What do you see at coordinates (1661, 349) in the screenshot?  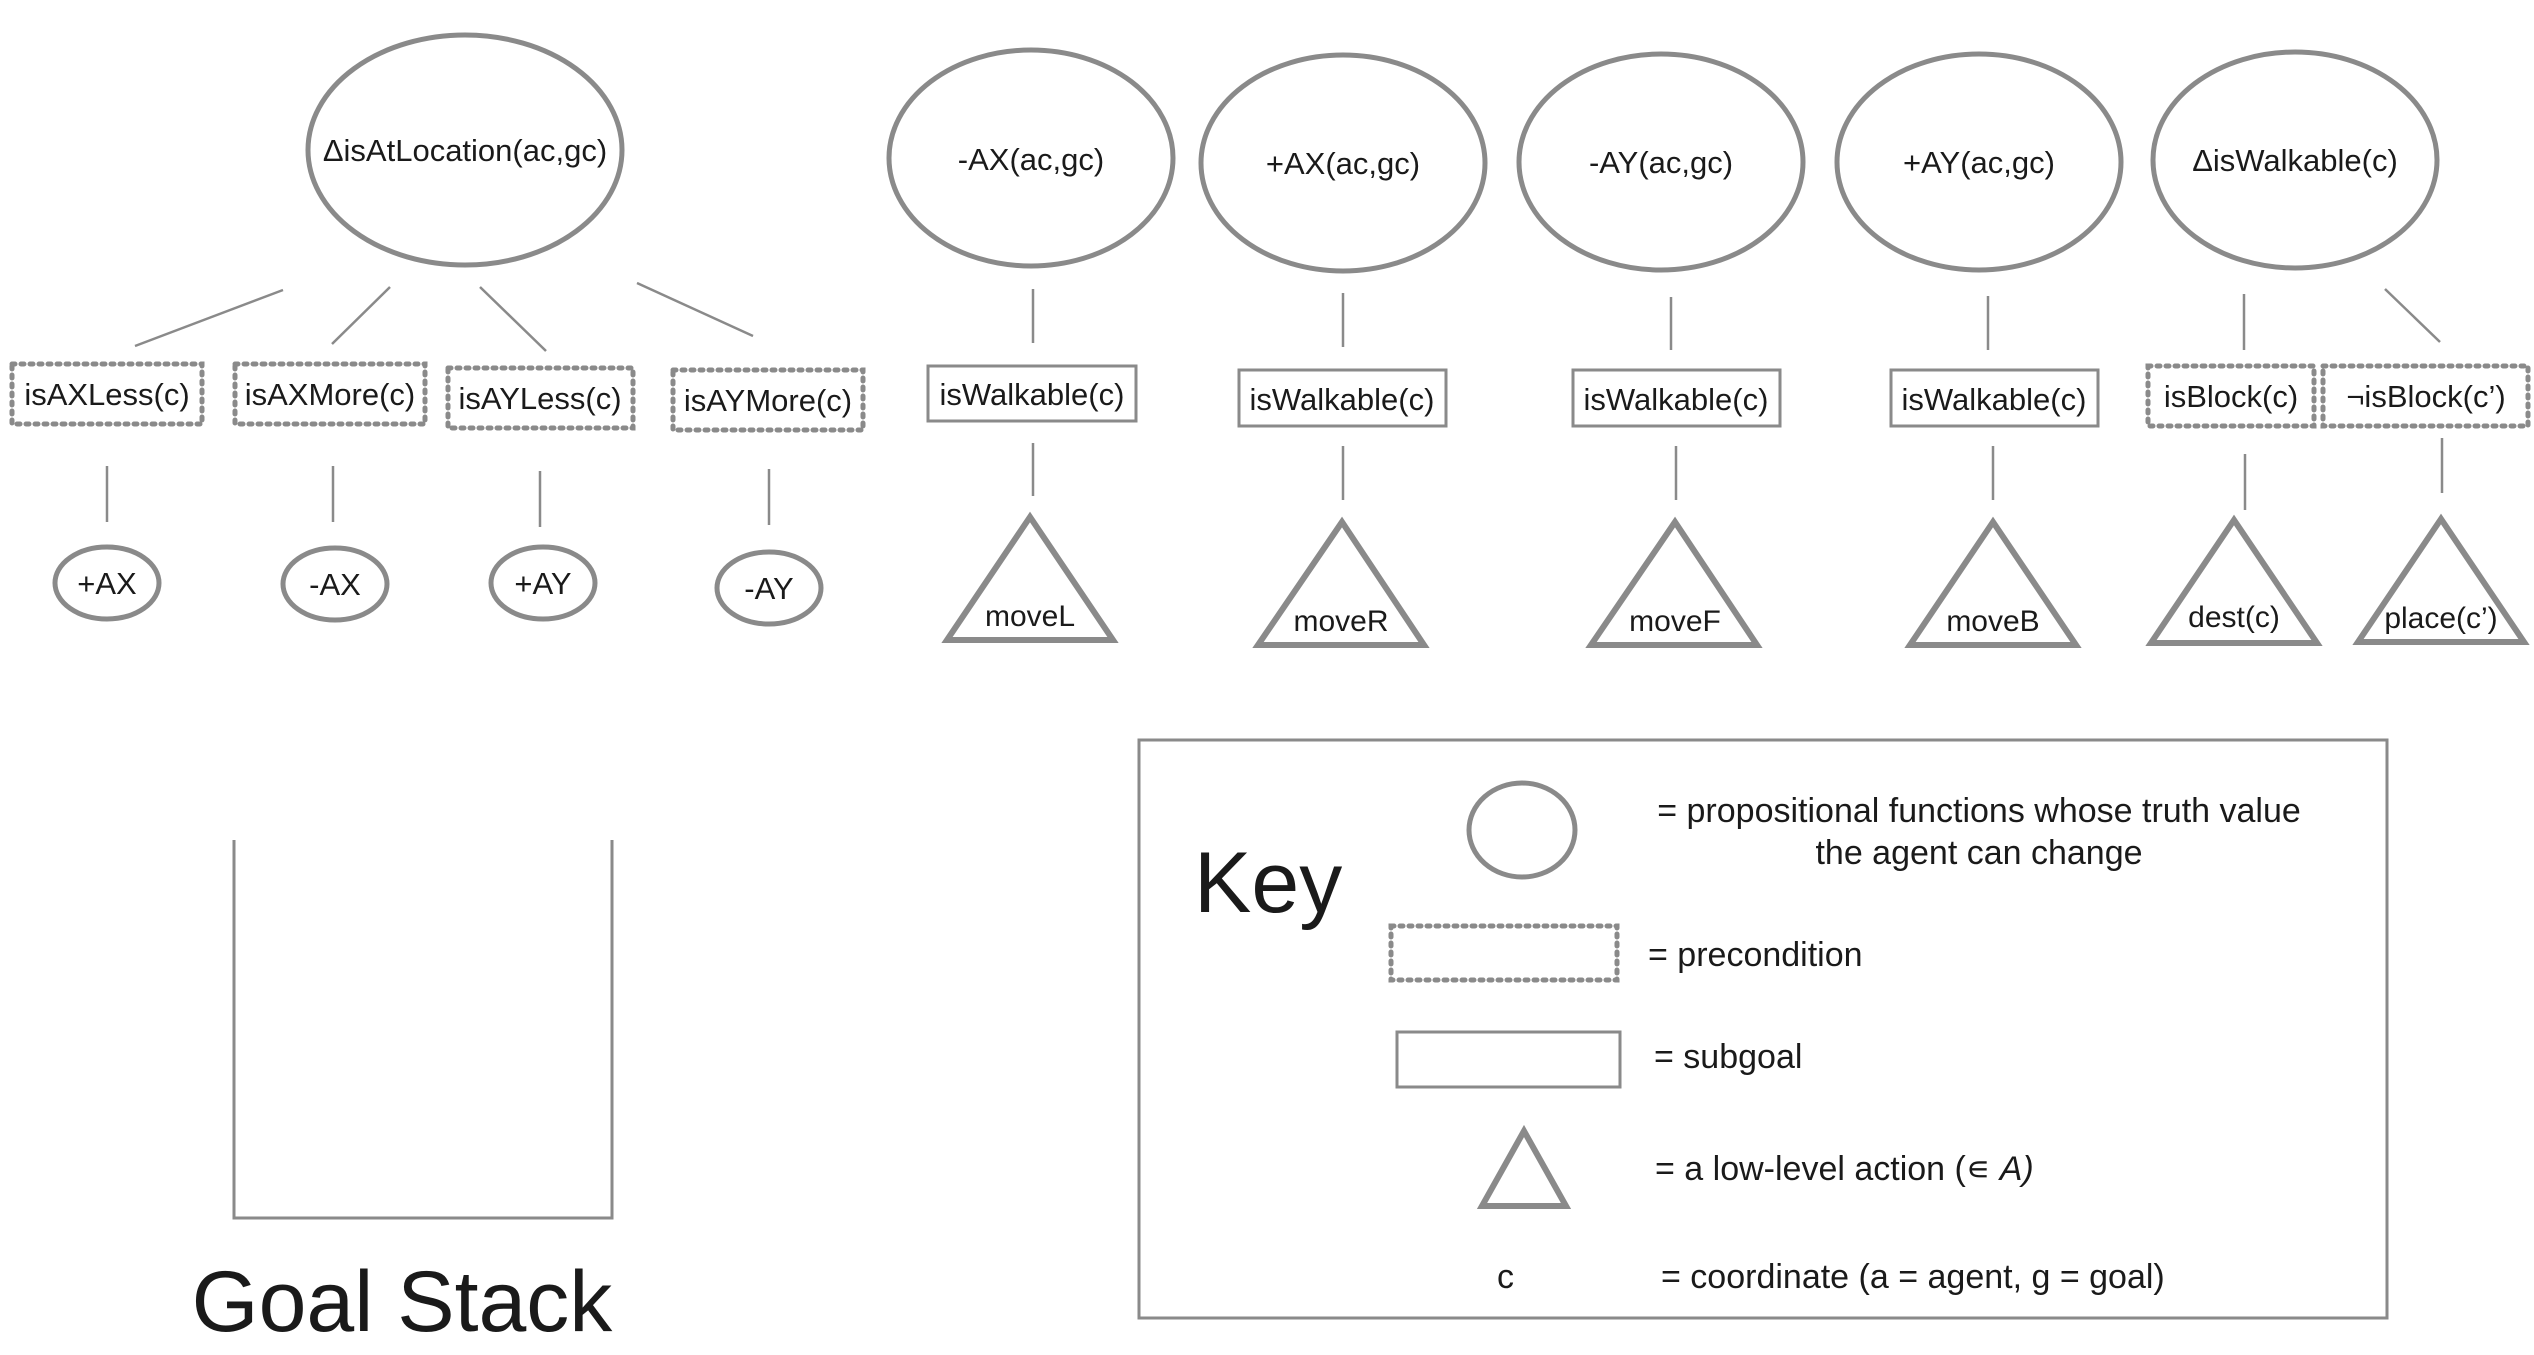 I see `tree-minus-ay: -AY(ac,gc) isWalkable(c) moveF` at bounding box center [1661, 349].